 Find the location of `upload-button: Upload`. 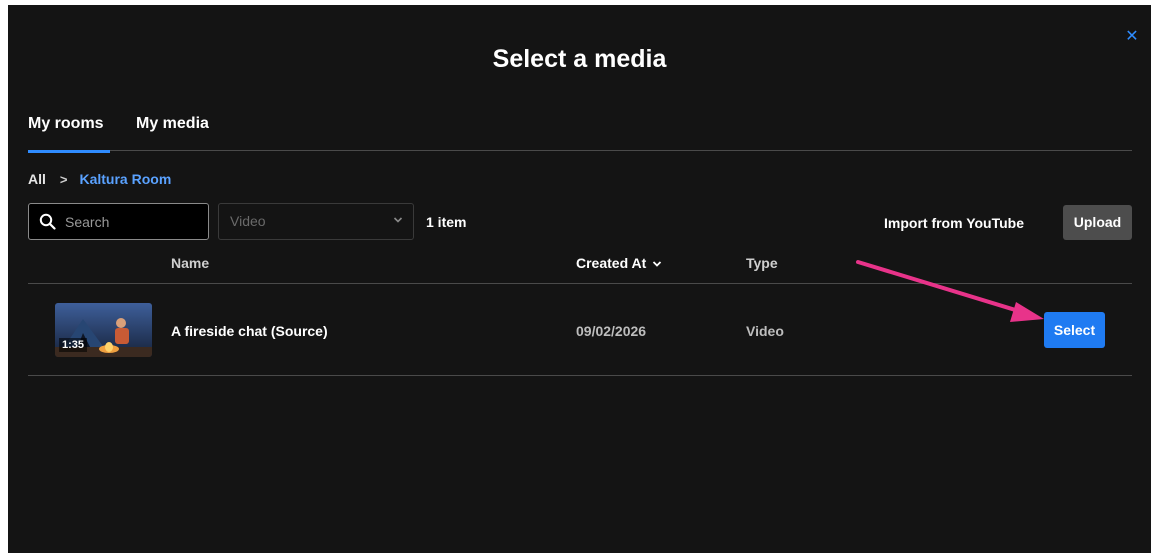

upload-button: Upload is located at coordinates (1097, 222).